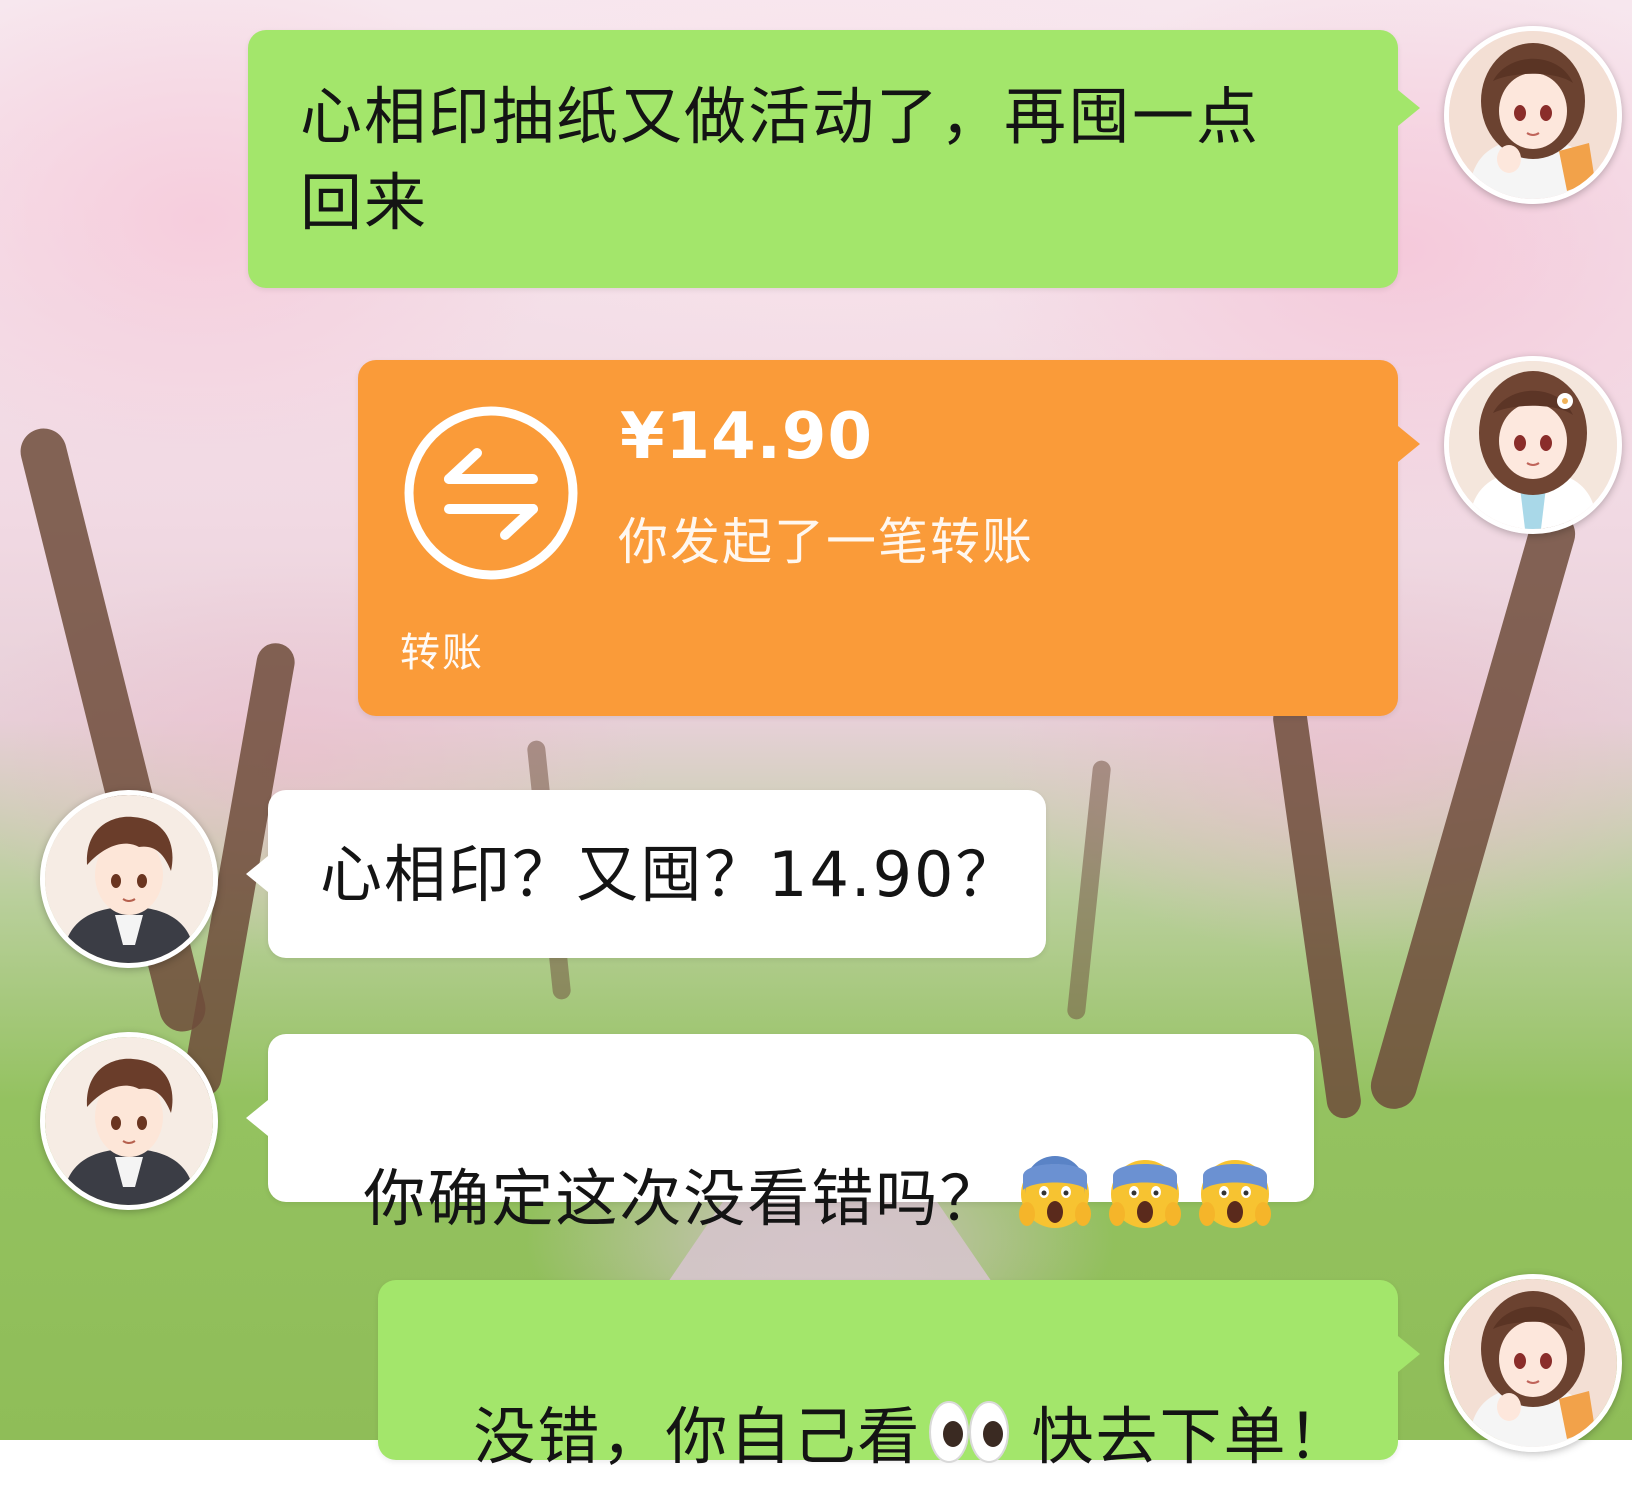 The width and height of the screenshot is (1632, 1488). What do you see at coordinates (364, 202) in the screenshot?
I see `message-text-line: 回来` at bounding box center [364, 202].